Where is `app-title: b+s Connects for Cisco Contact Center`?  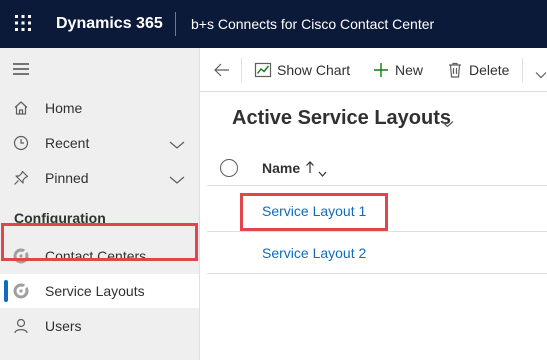
app-title: b+s Connects for Cisco Contact Center is located at coordinates (312, 24).